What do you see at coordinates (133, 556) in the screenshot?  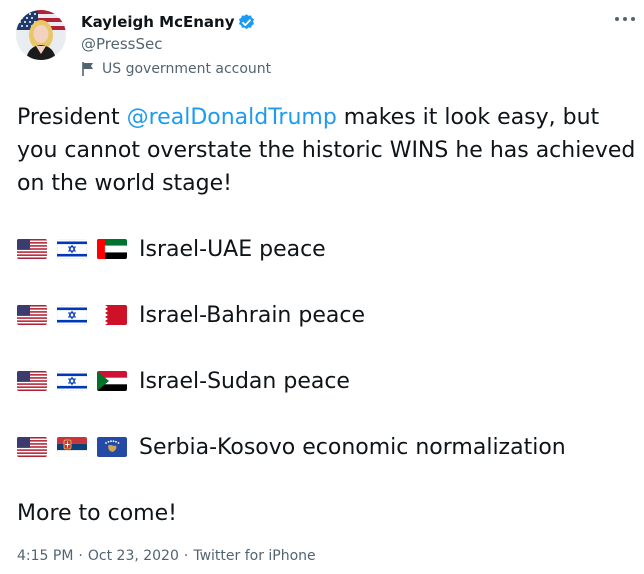 I see `tweet-date: Oct 23, 2020` at bounding box center [133, 556].